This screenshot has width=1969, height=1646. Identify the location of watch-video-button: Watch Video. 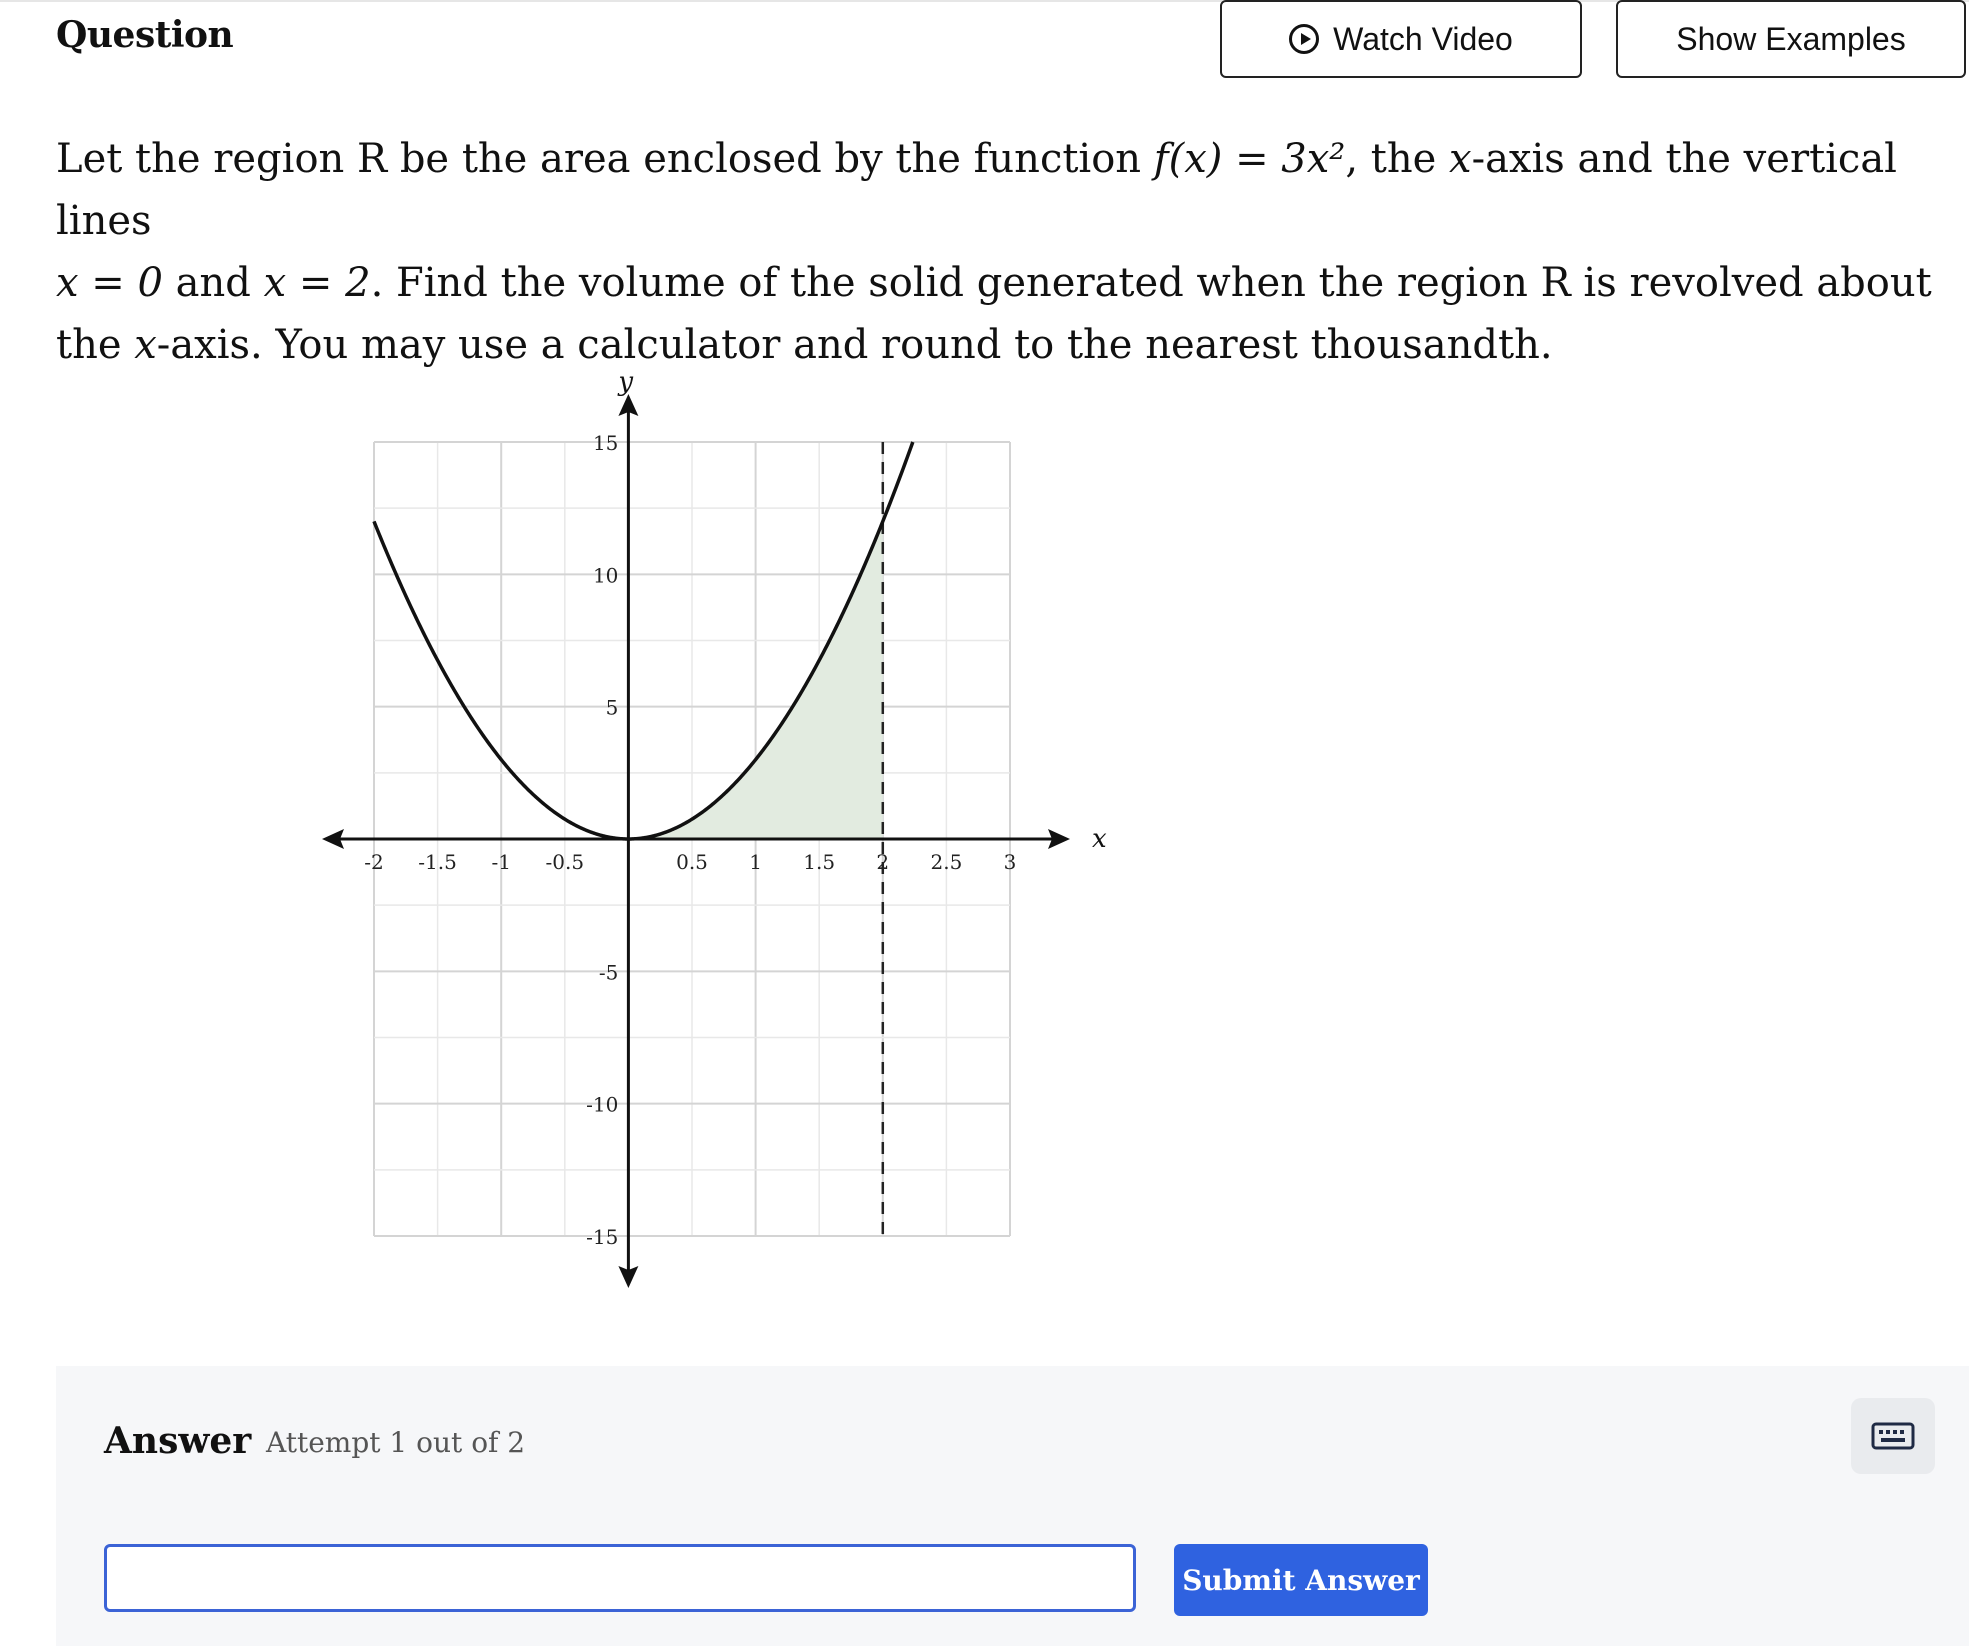
(1401, 39).